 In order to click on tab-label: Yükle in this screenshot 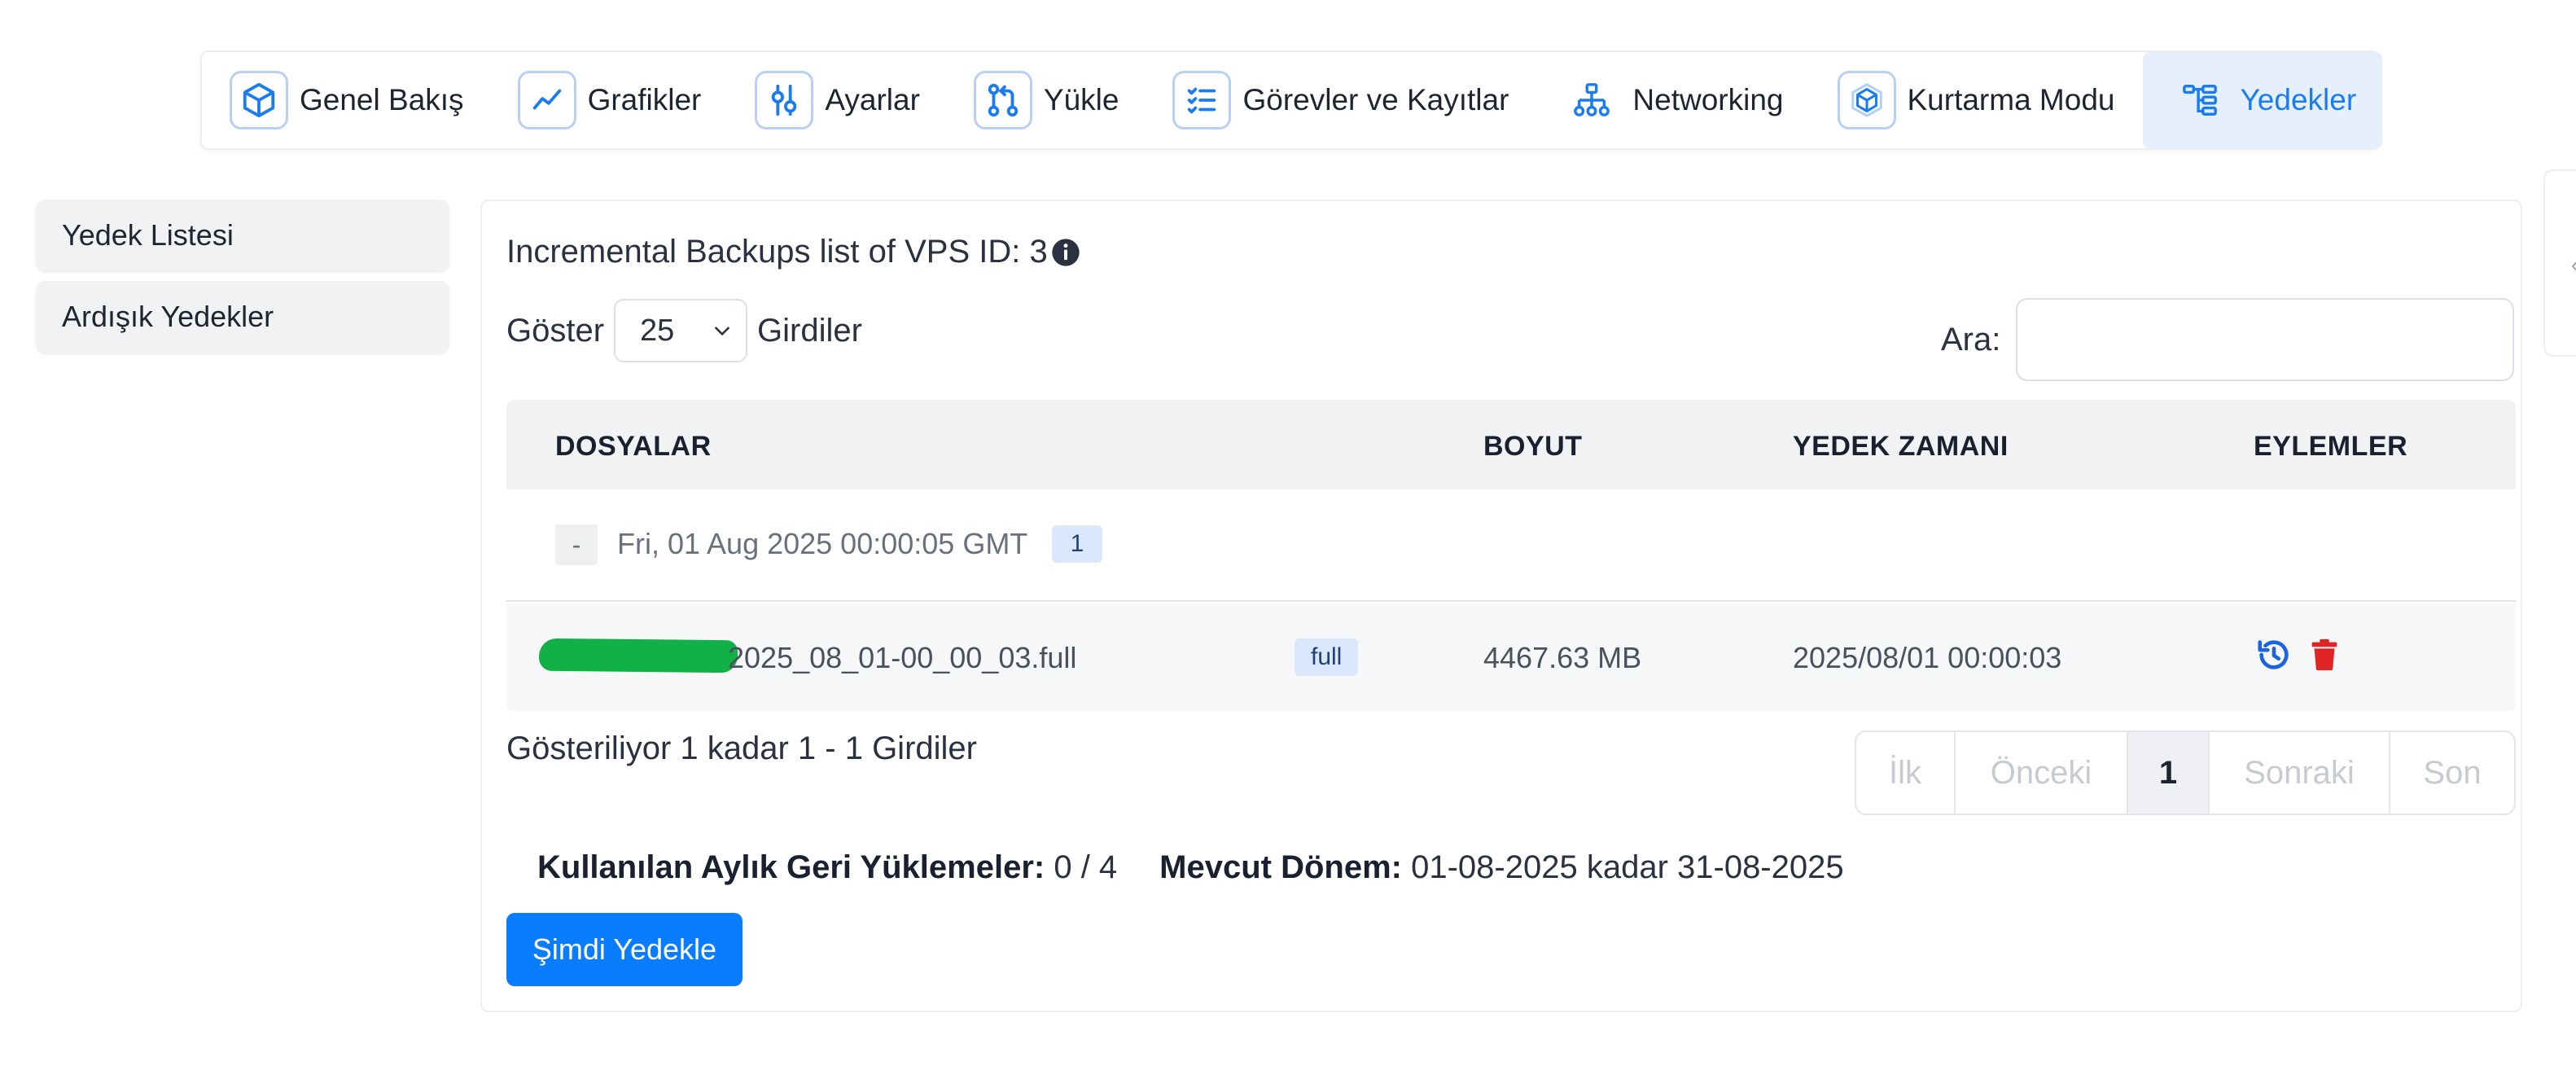, I will do `click(1081, 100)`.